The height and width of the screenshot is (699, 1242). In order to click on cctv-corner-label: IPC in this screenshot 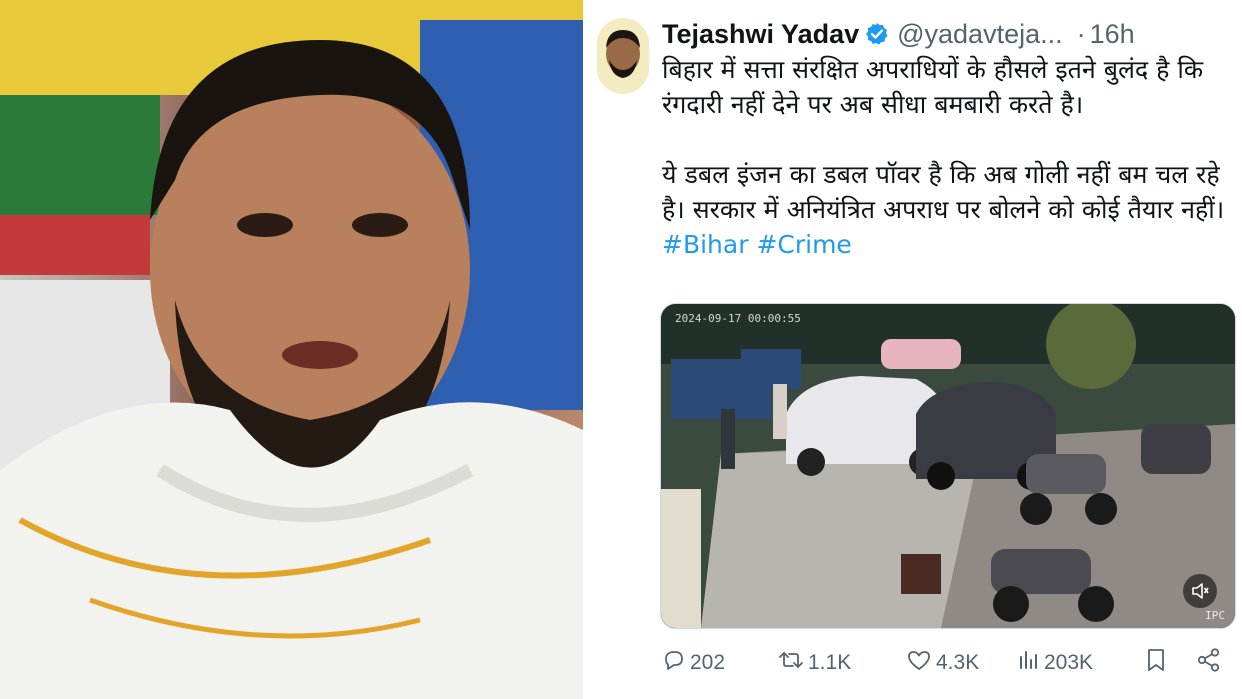, I will do `click(1215, 615)`.